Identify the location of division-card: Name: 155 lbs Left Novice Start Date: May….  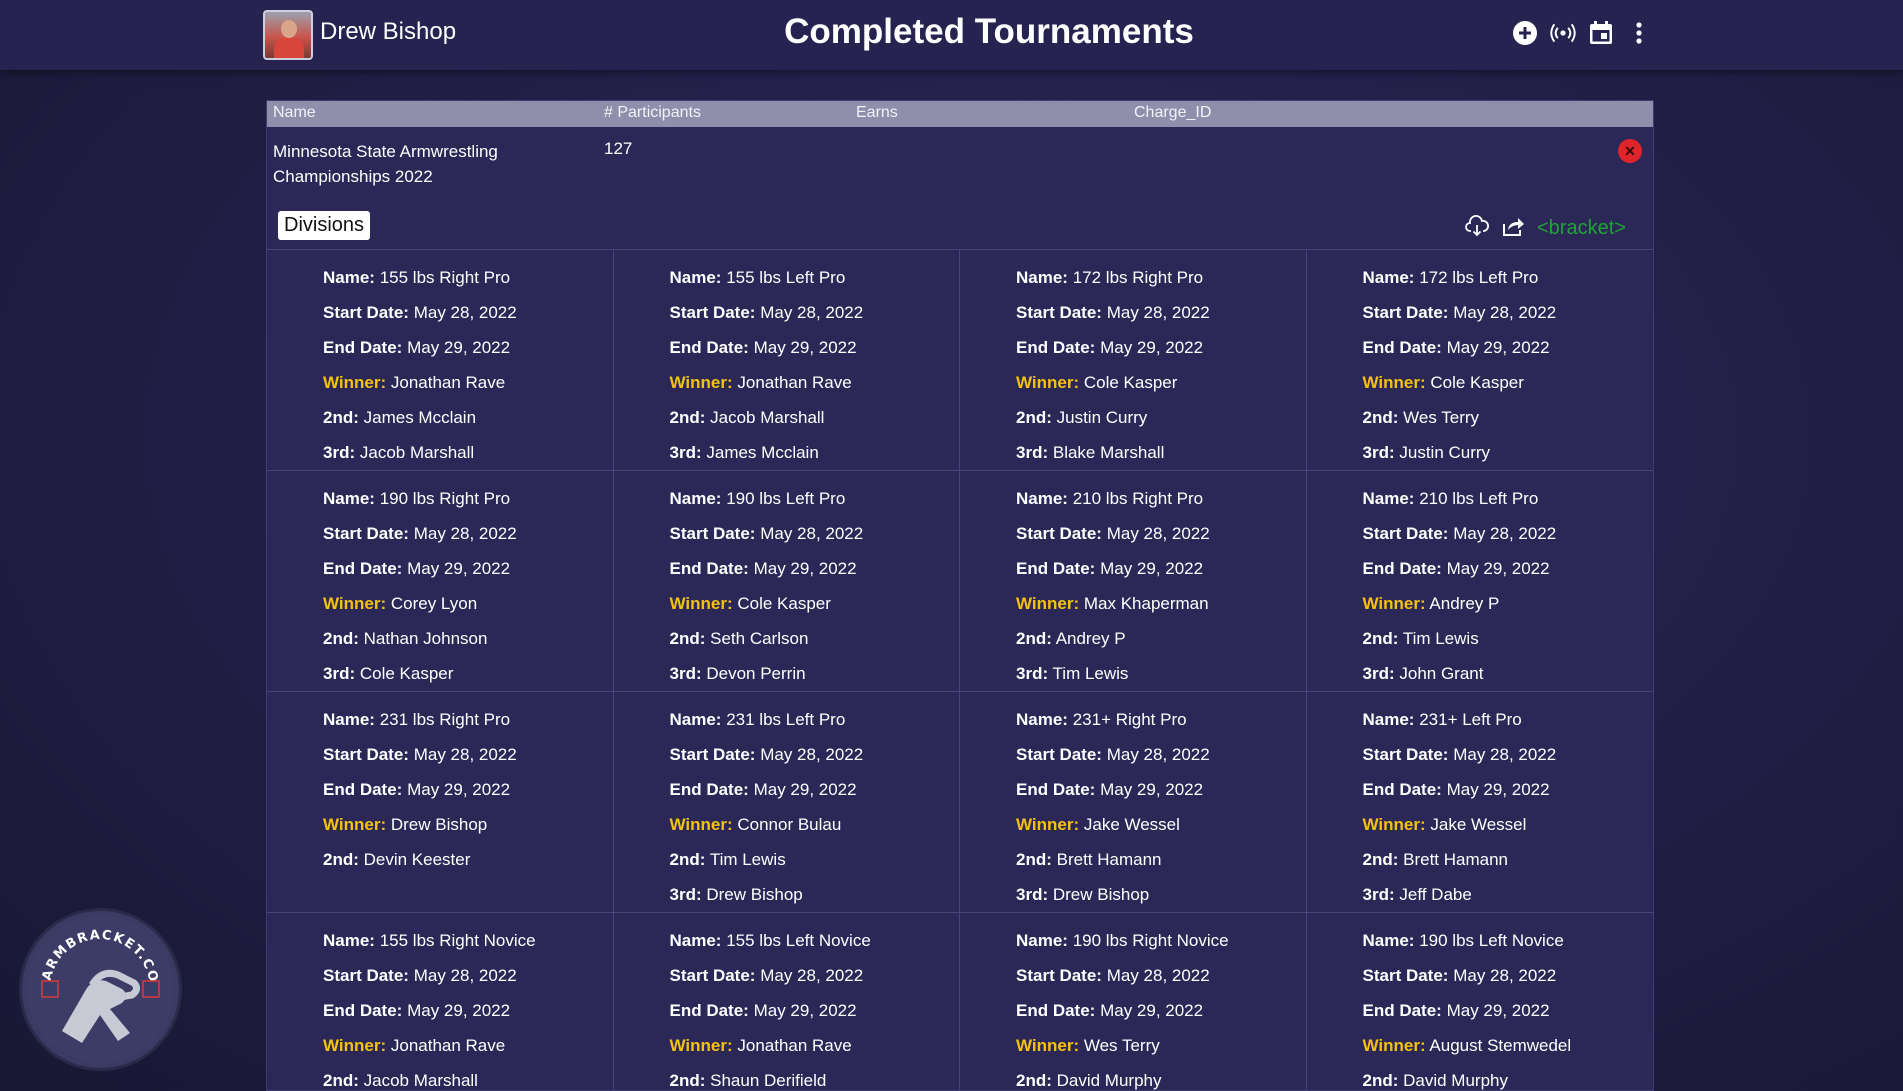
(787, 1001).